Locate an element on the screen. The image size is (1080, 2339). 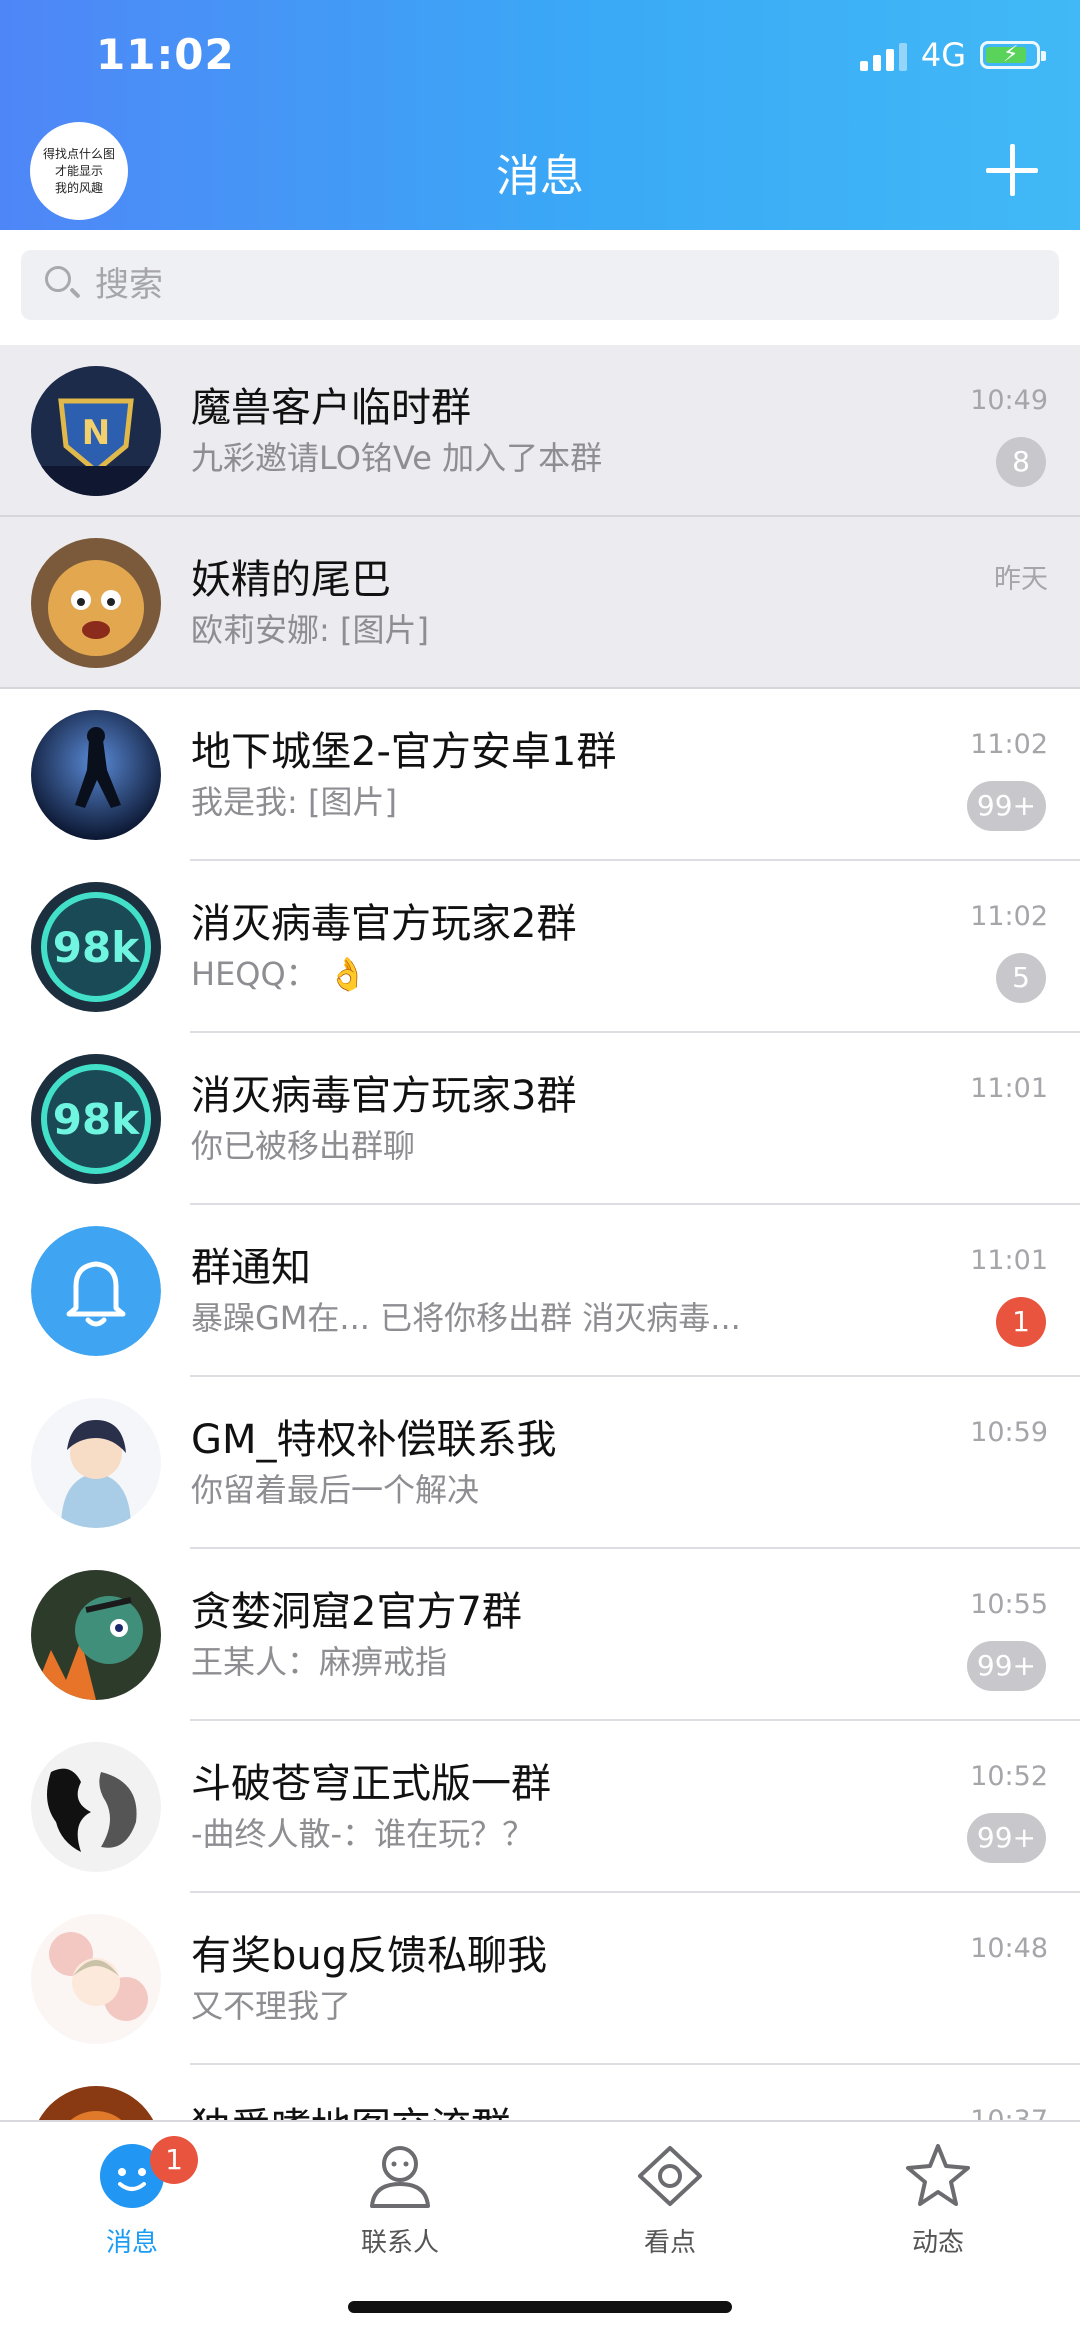
conversation-name: 斗破苍穹正式版一群 is located at coordinates (371, 1784).